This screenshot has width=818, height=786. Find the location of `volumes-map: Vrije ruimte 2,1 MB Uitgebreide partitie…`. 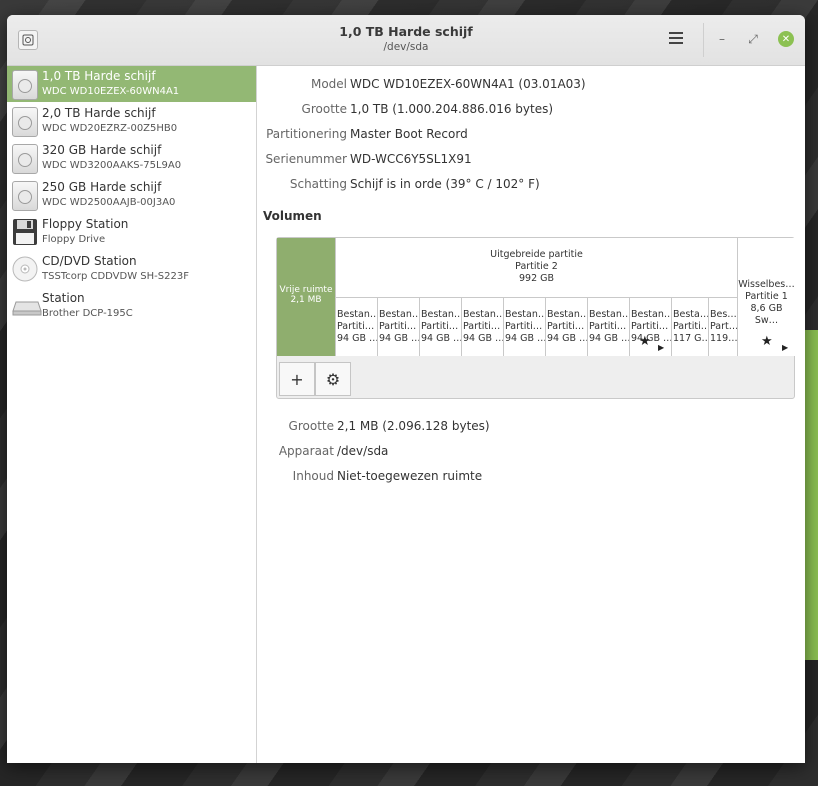

volumes-map: Vrije ruimte 2,1 MB Uitgebreide partitie… is located at coordinates (535, 318).